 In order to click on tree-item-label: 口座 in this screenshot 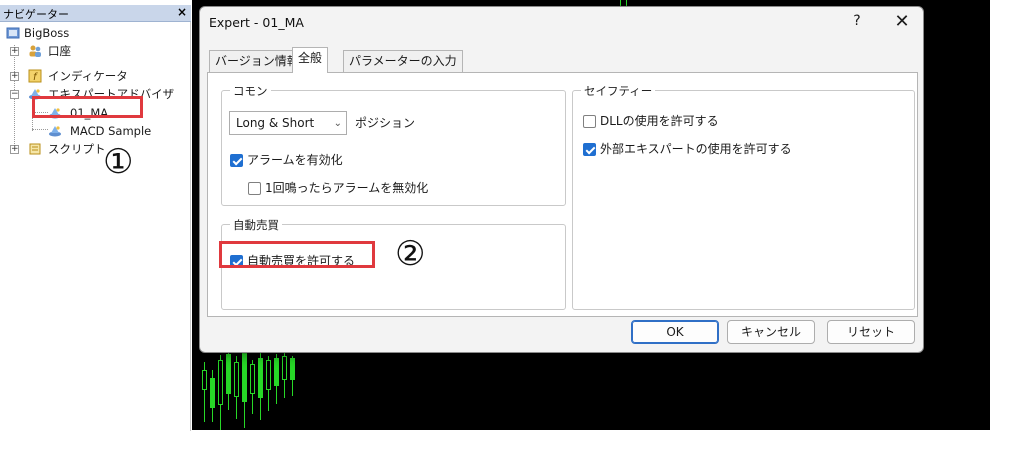, I will do `click(59, 51)`.